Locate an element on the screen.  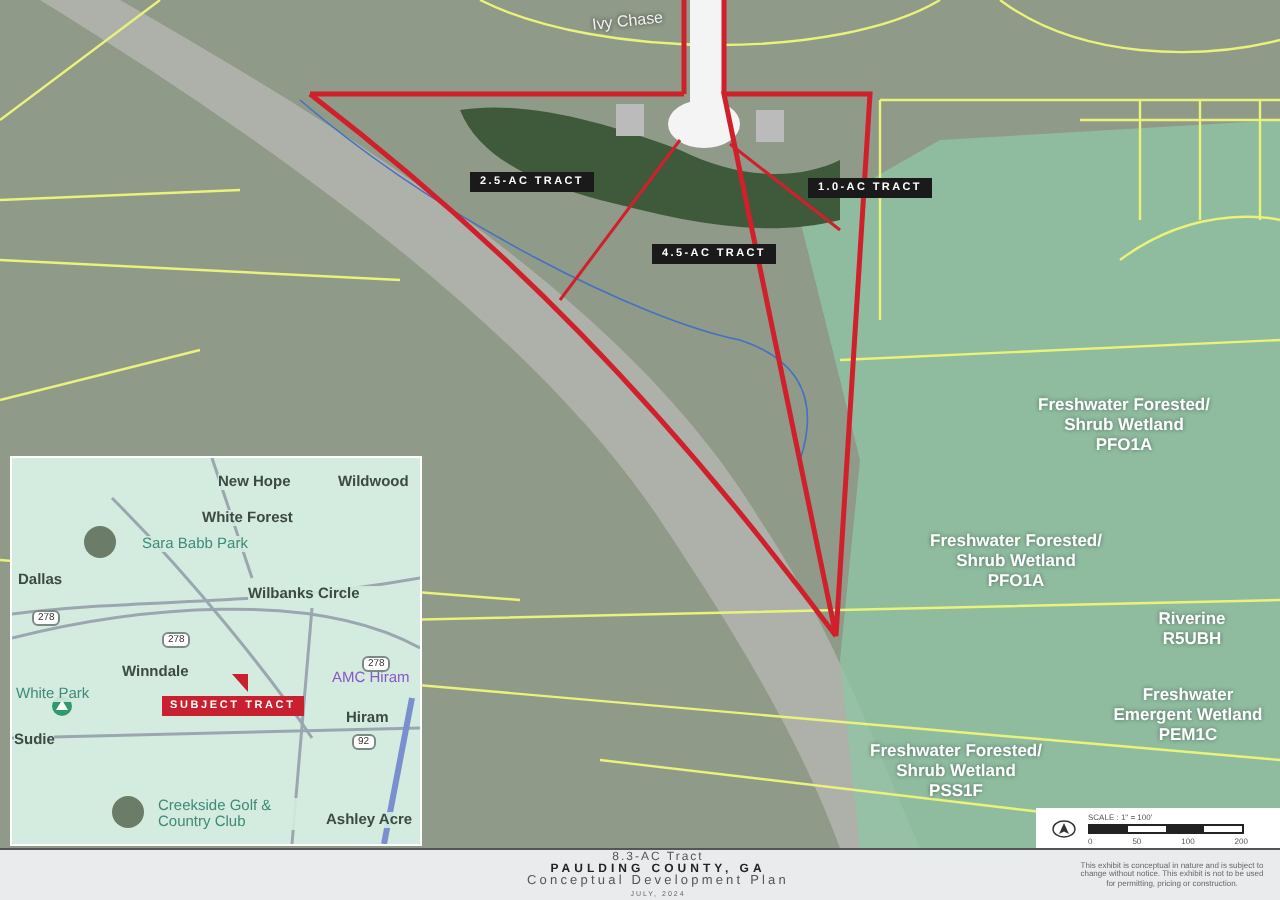
street-label: Ivy Chase is located at coordinates (627, 21).